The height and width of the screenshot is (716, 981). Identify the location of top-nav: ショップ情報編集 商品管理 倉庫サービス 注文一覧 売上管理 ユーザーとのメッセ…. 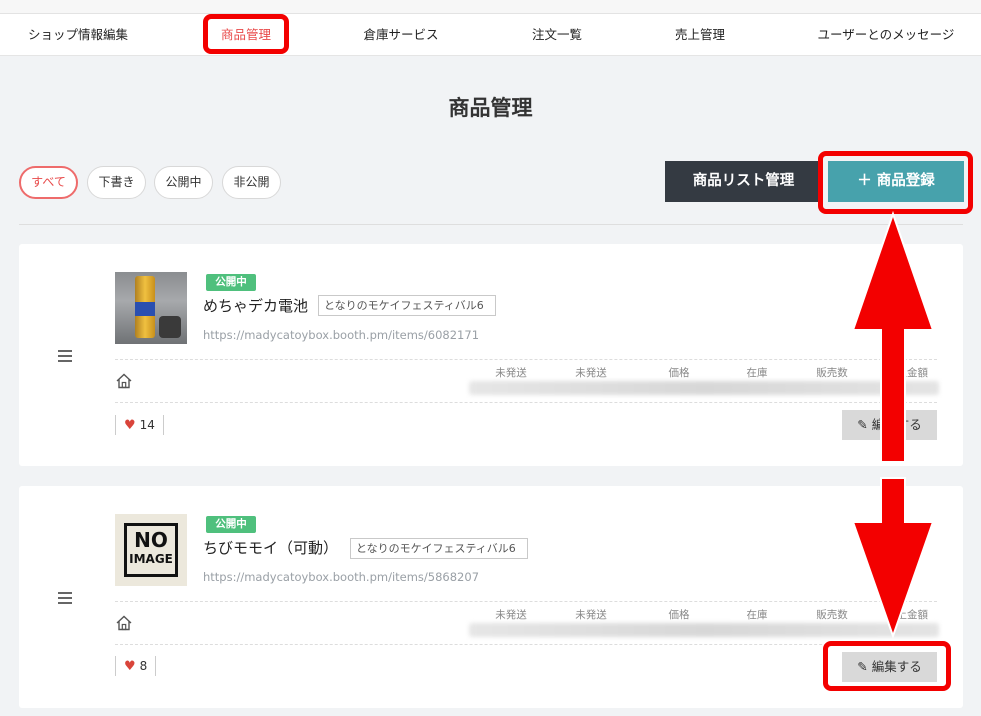
(490, 35).